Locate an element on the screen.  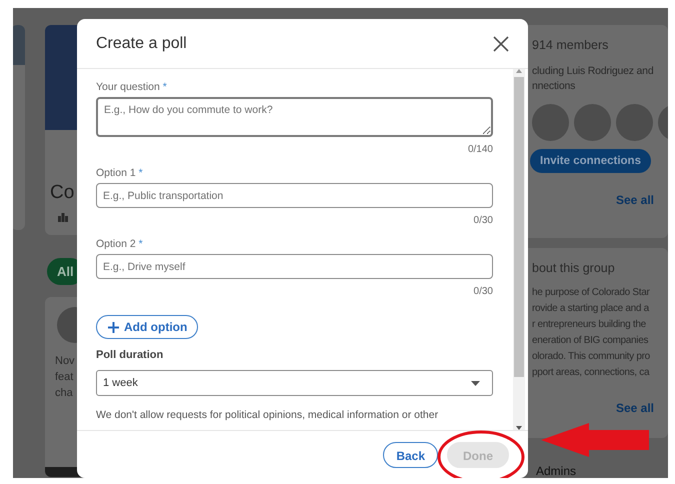
input-field: E.g., Drive myself is located at coordinates (294, 266).